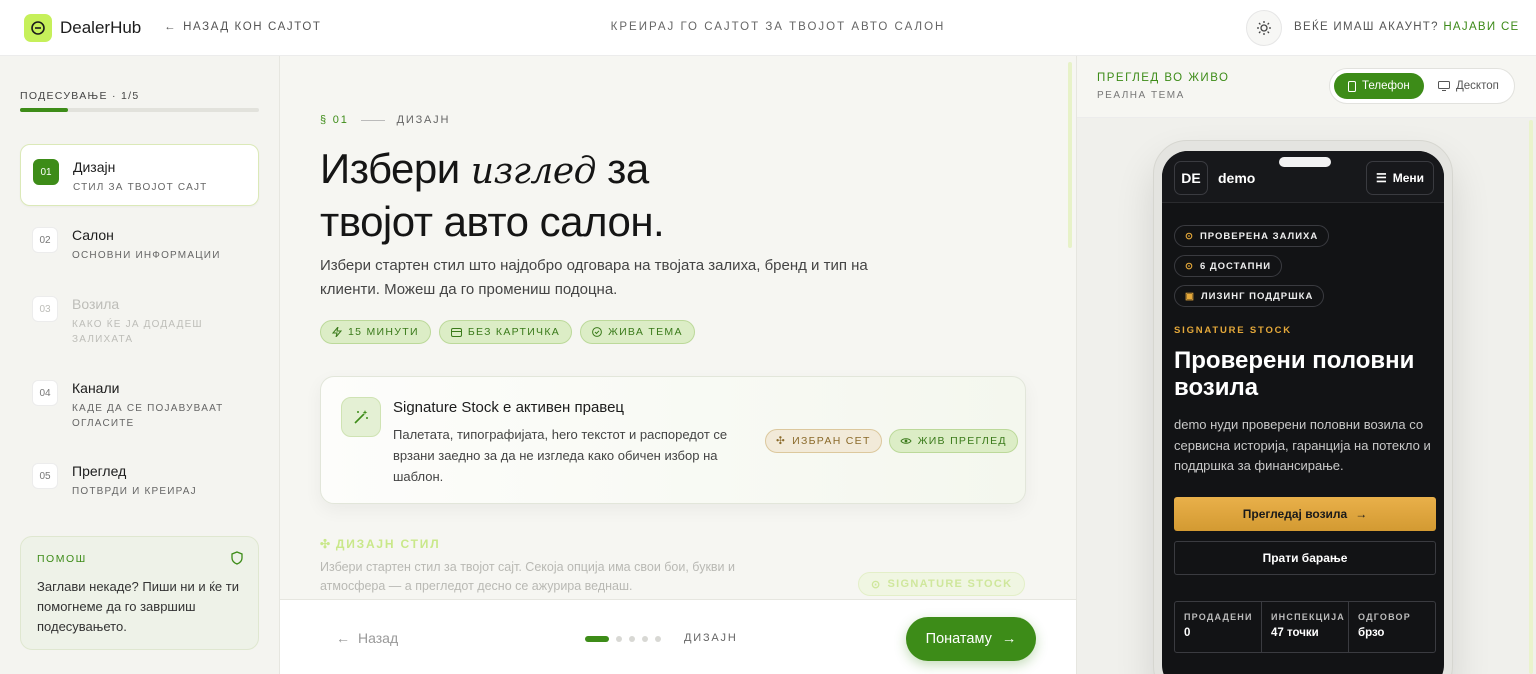 This screenshot has width=1536, height=674. I want to click on back-button: ← Назад, so click(367, 638).